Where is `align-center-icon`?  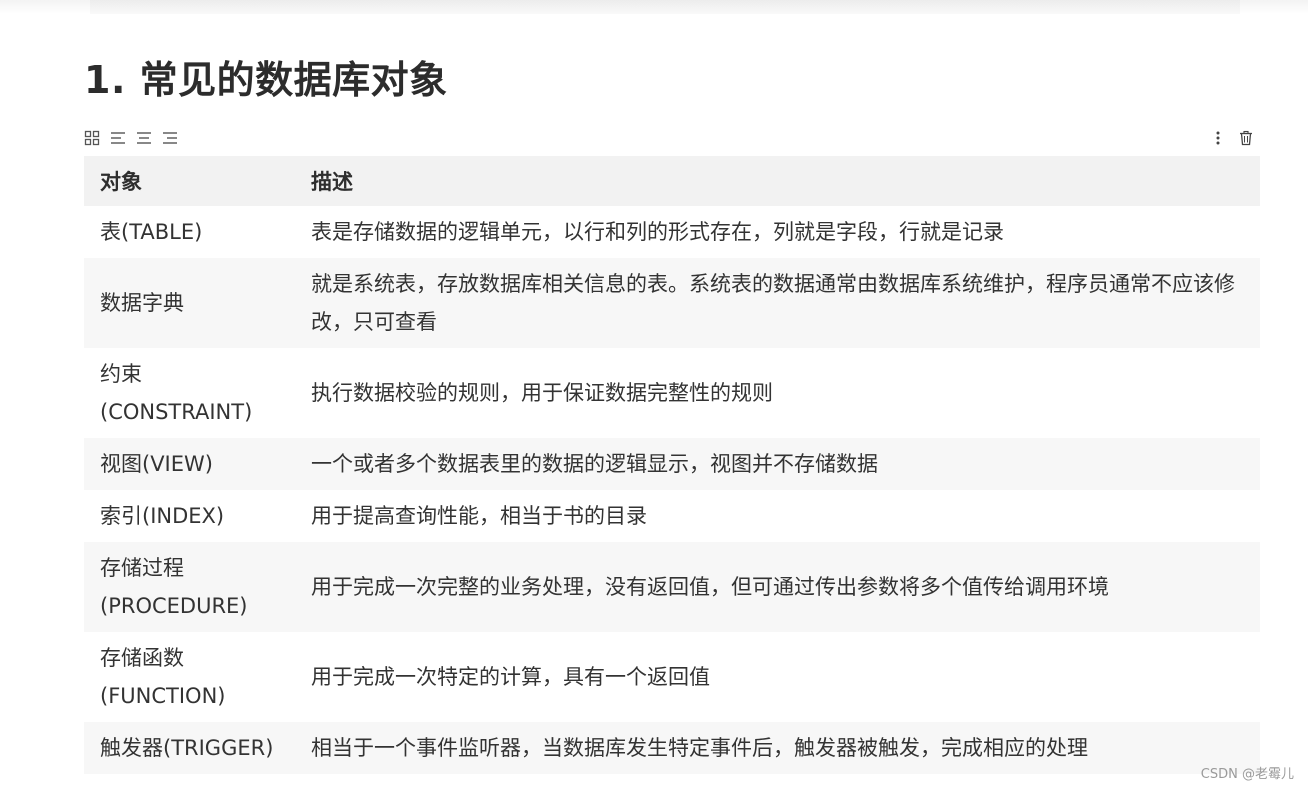 align-center-icon is located at coordinates (144, 138).